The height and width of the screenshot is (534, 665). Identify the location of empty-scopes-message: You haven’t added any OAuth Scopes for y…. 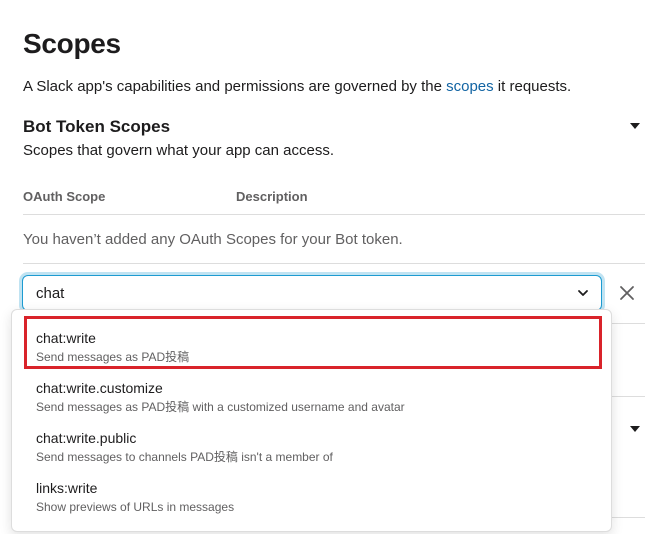
(213, 239).